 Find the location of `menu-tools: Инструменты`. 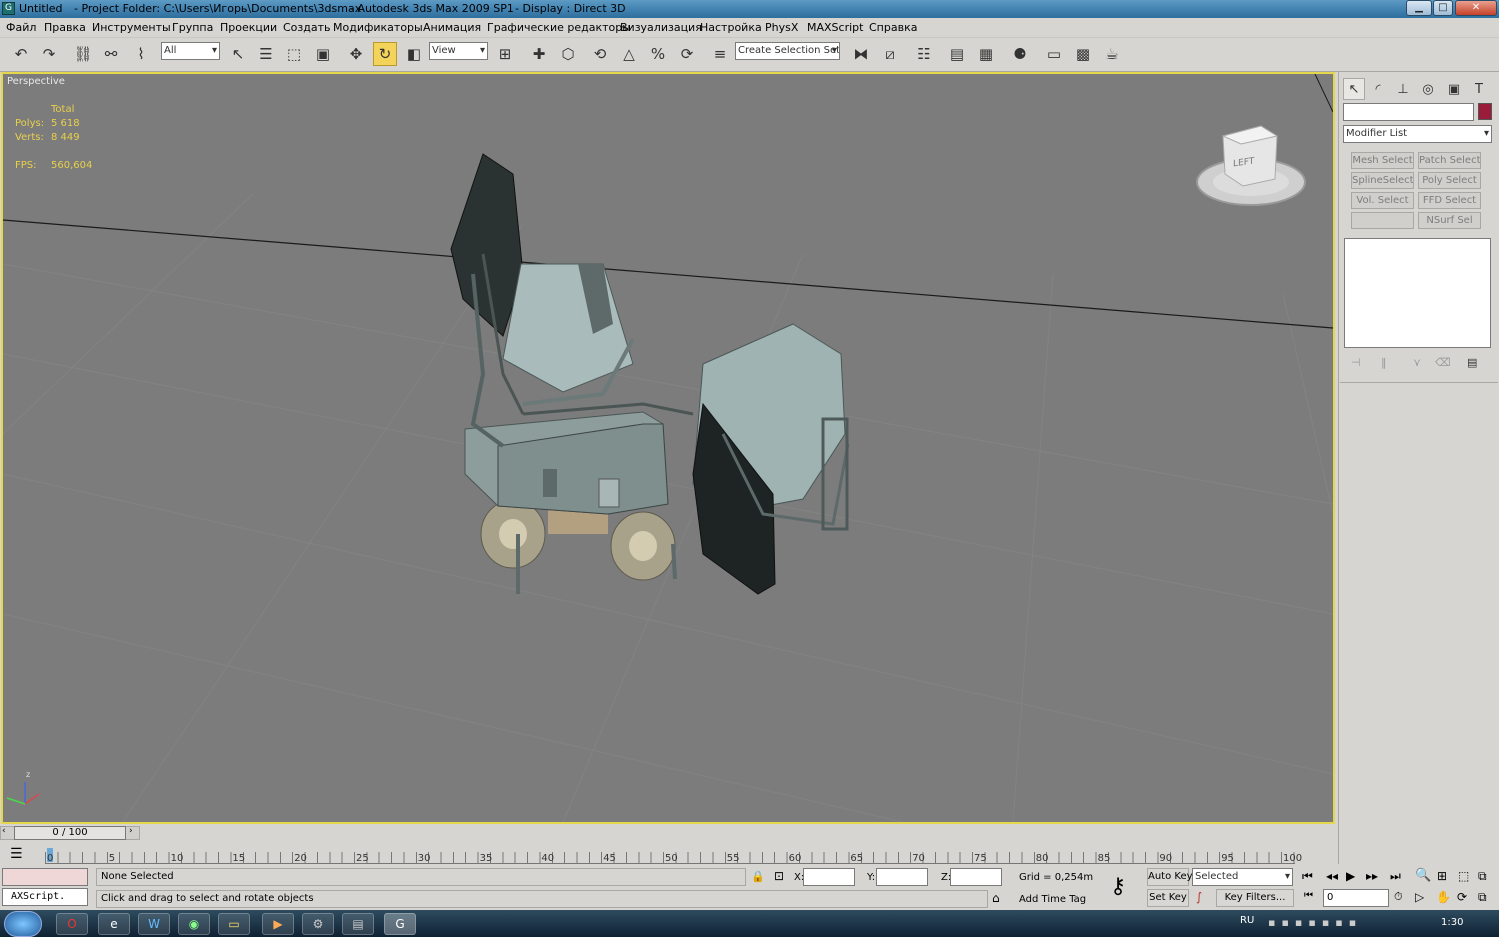

menu-tools: Инструменты is located at coordinates (131, 27).